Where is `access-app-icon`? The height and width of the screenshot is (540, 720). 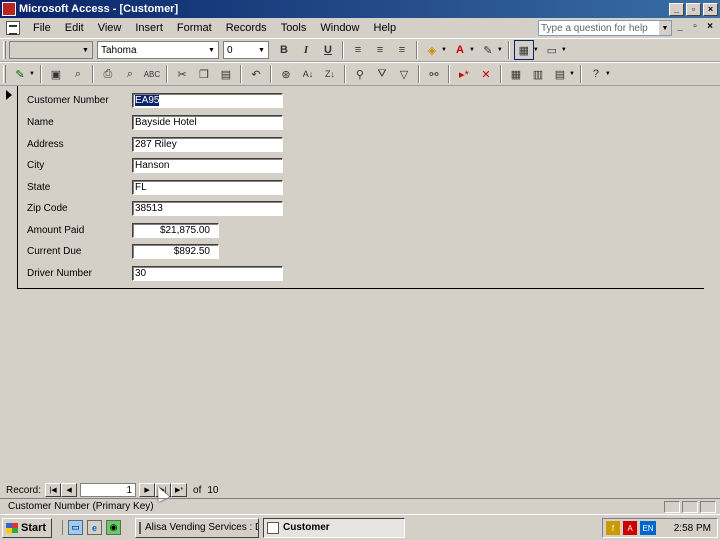
access-app-icon is located at coordinates (9, 9).